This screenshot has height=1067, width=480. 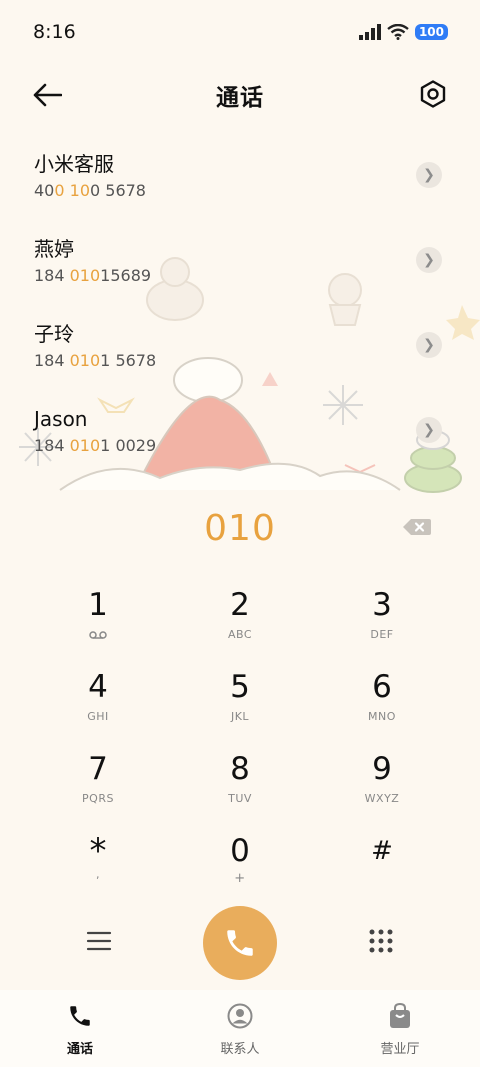 I want to click on key-digit: 2, so click(x=240, y=605).